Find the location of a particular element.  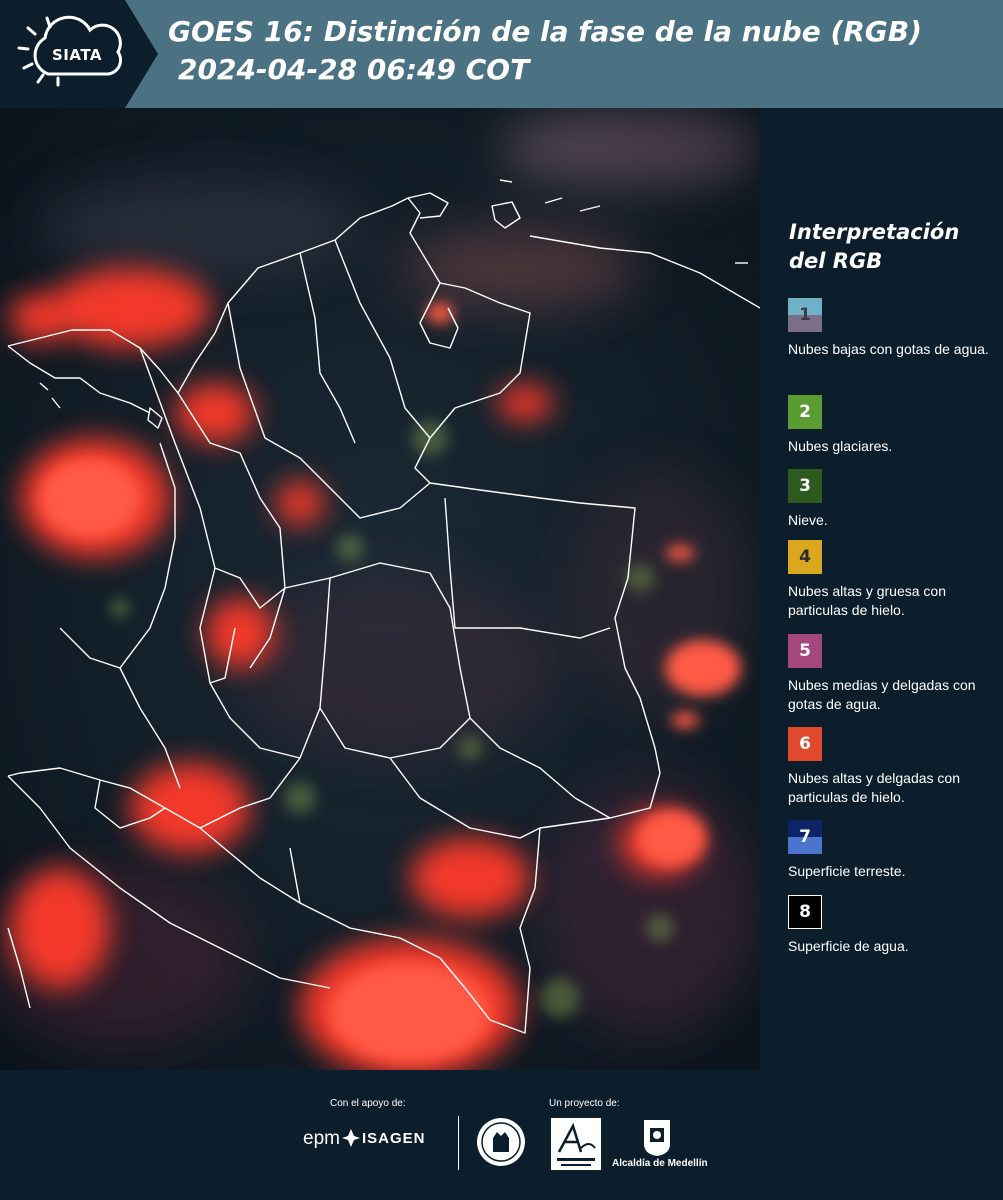

legend-title-line1: Interpretación is located at coordinates (874, 232).